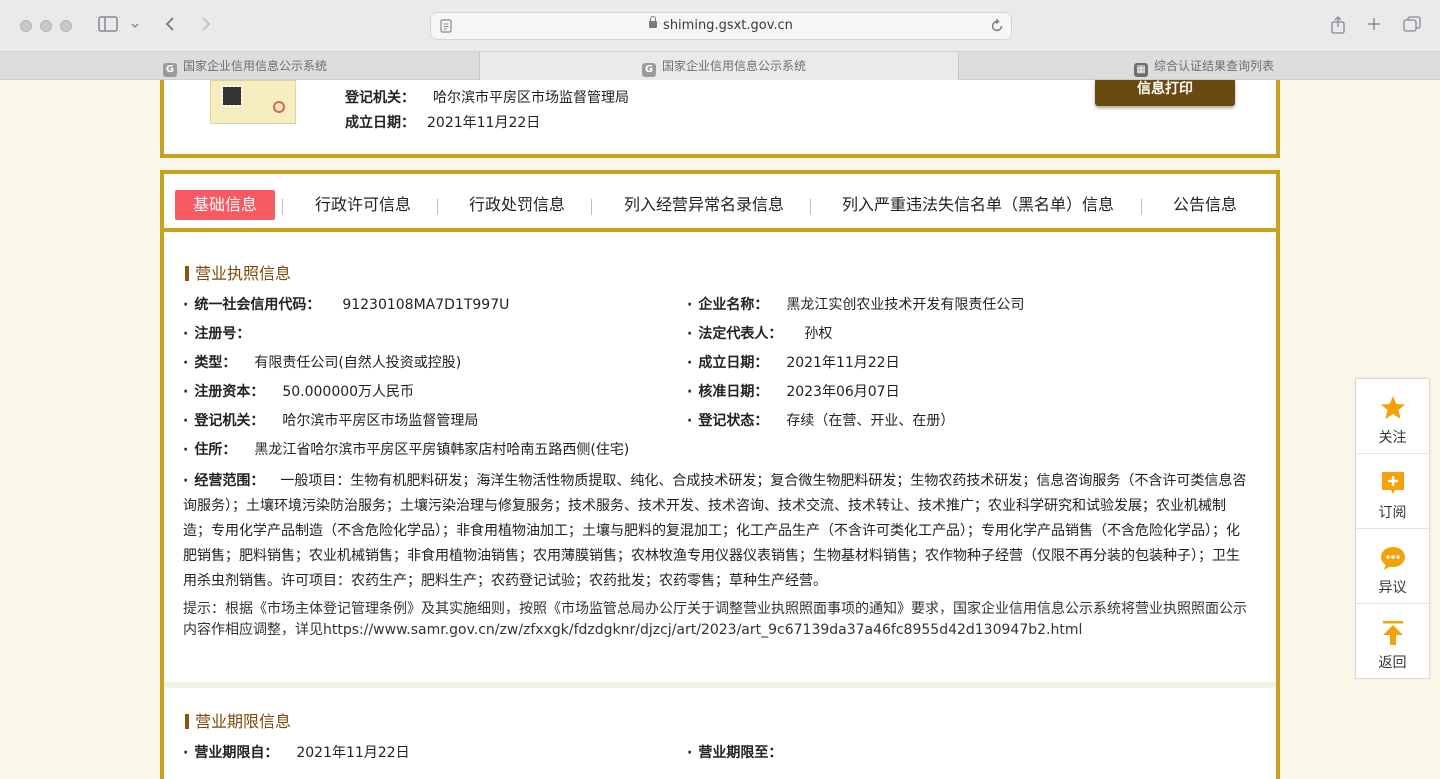  What do you see at coordinates (380, 421) in the screenshot?
I see `authority-value: 哈尔滨市平房区市场监督管理局` at bounding box center [380, 421].